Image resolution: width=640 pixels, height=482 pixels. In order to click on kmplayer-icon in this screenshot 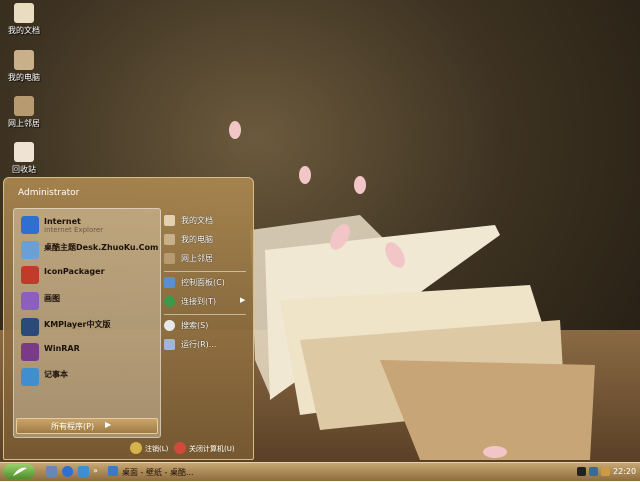, I will do `click(30, 327)`.